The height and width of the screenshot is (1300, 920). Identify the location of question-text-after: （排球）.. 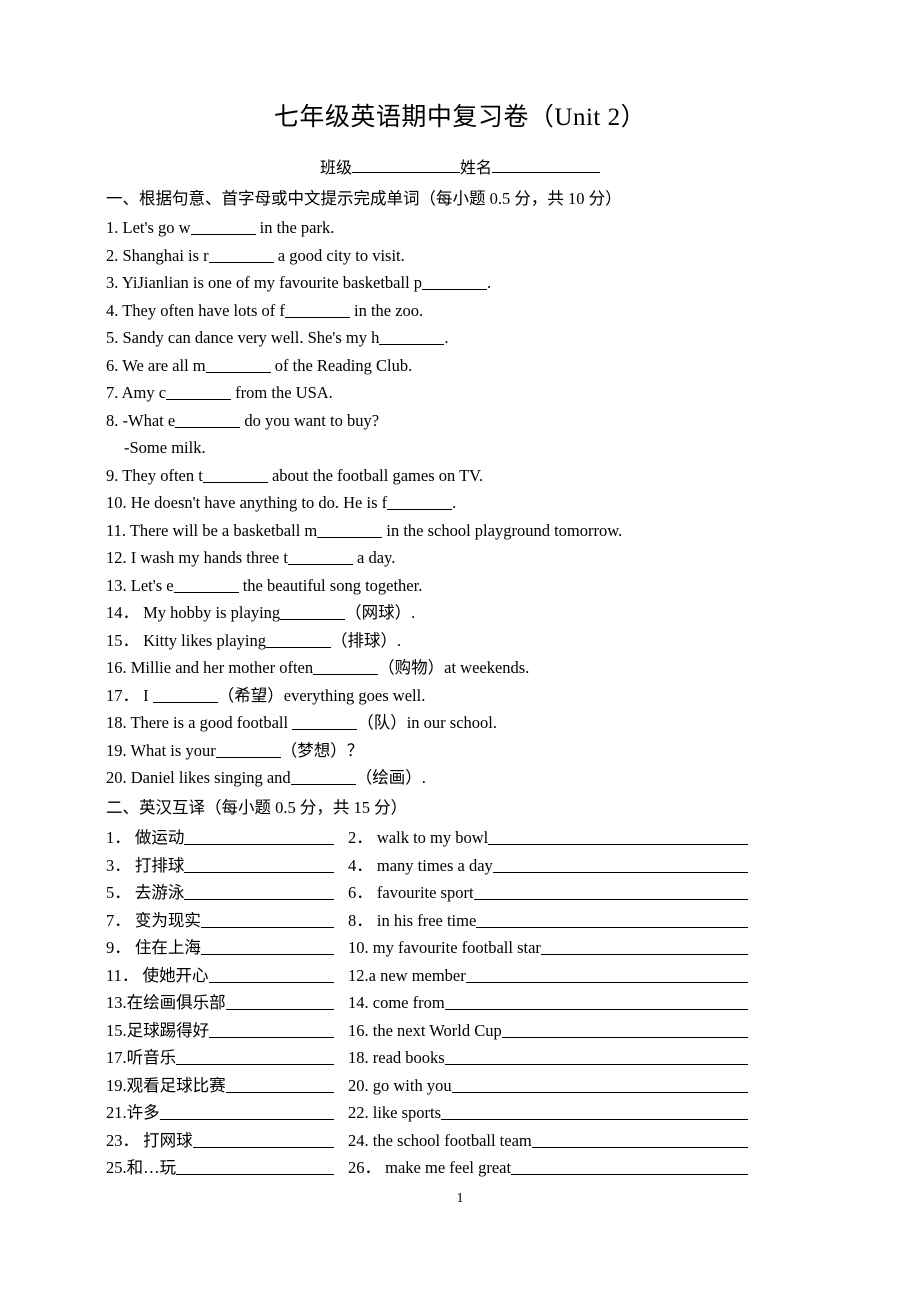
(366, 640).